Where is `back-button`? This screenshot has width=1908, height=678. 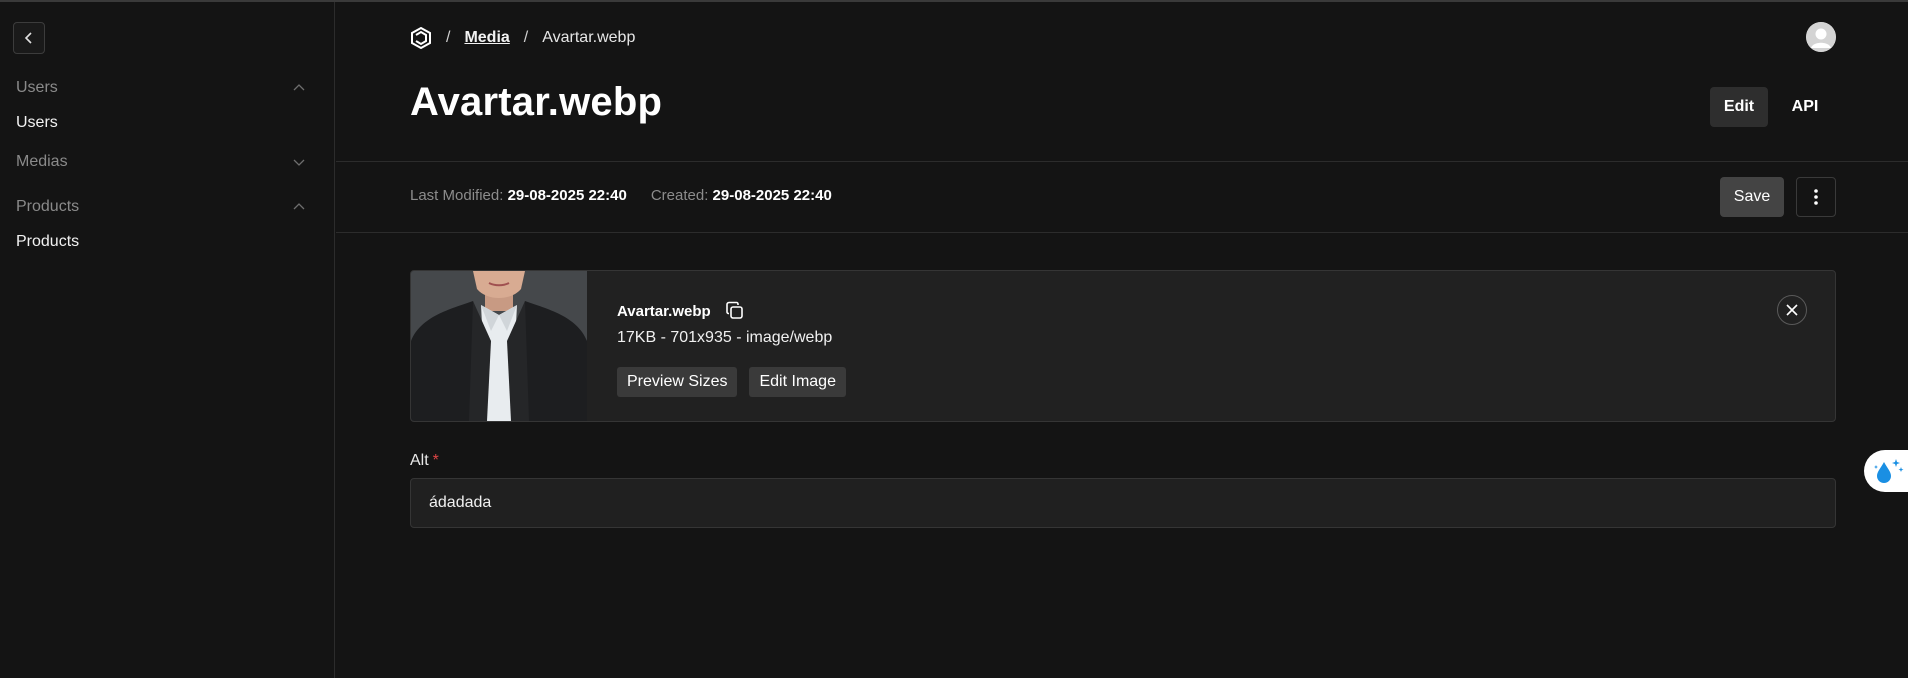
back-button is located at coordinates (29, 38).